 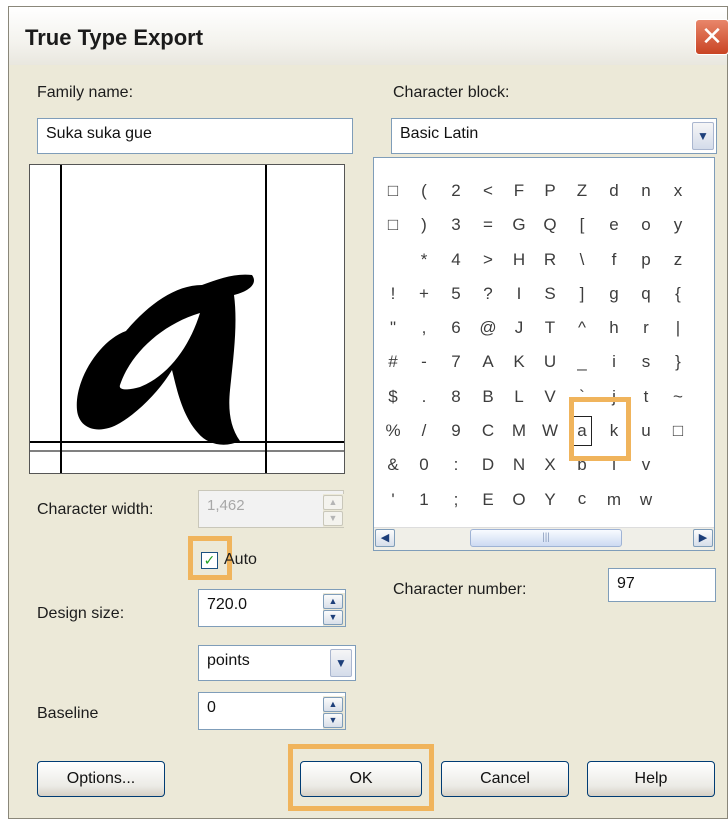 I want to click on scroll-thumb: |||, so click(x=546, y=538).